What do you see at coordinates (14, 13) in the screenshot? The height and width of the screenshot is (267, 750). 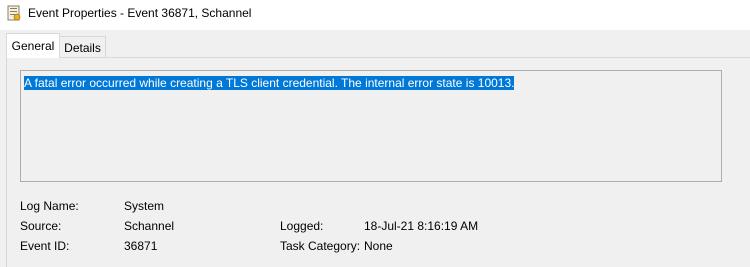 I see `event-viewer-icon` at bounding box center [14, 13].